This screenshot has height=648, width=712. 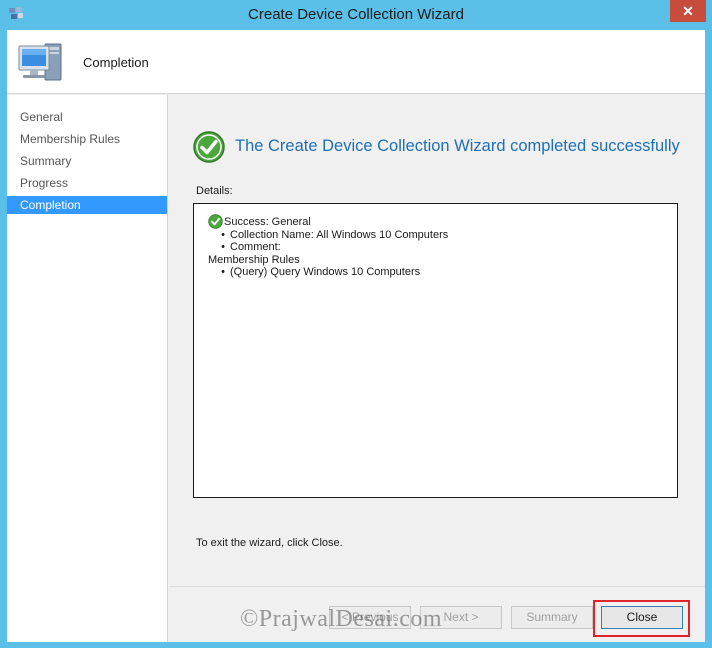 I want to click on sidebar-item-completion: Completion, so click(x=87, y=205).